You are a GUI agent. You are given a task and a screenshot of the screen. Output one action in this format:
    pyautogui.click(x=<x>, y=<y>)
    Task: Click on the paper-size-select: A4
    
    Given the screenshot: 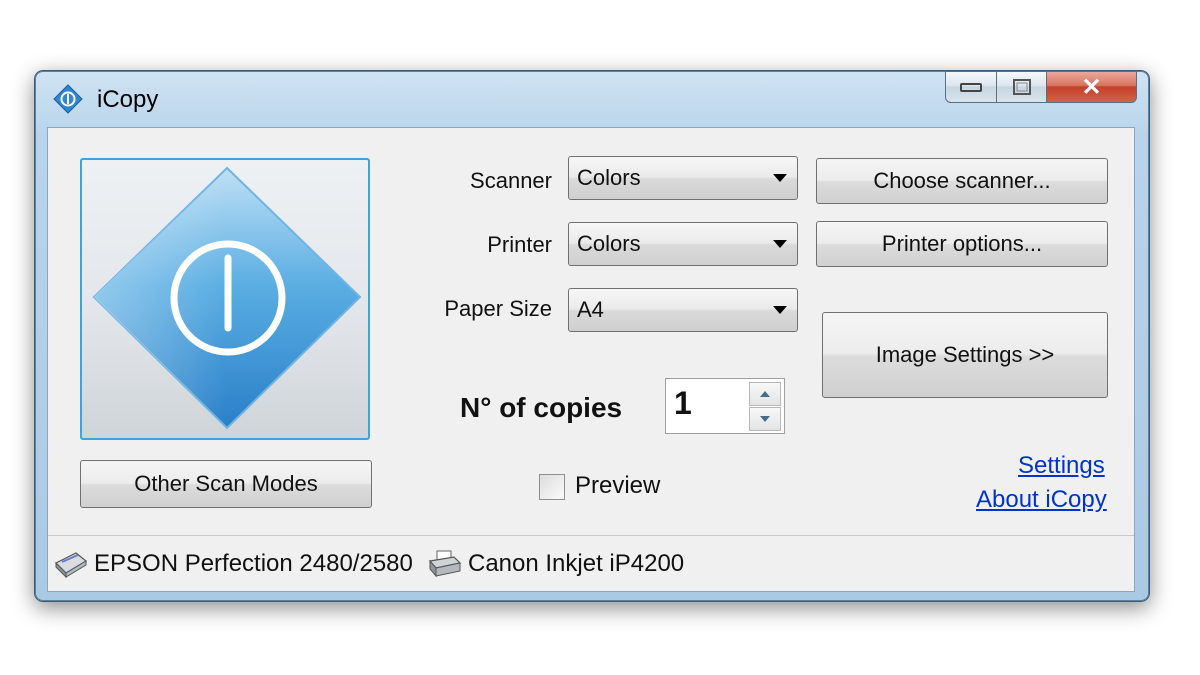 What is the action you would take?
    pyautogui.click(x=683, y=310)
    